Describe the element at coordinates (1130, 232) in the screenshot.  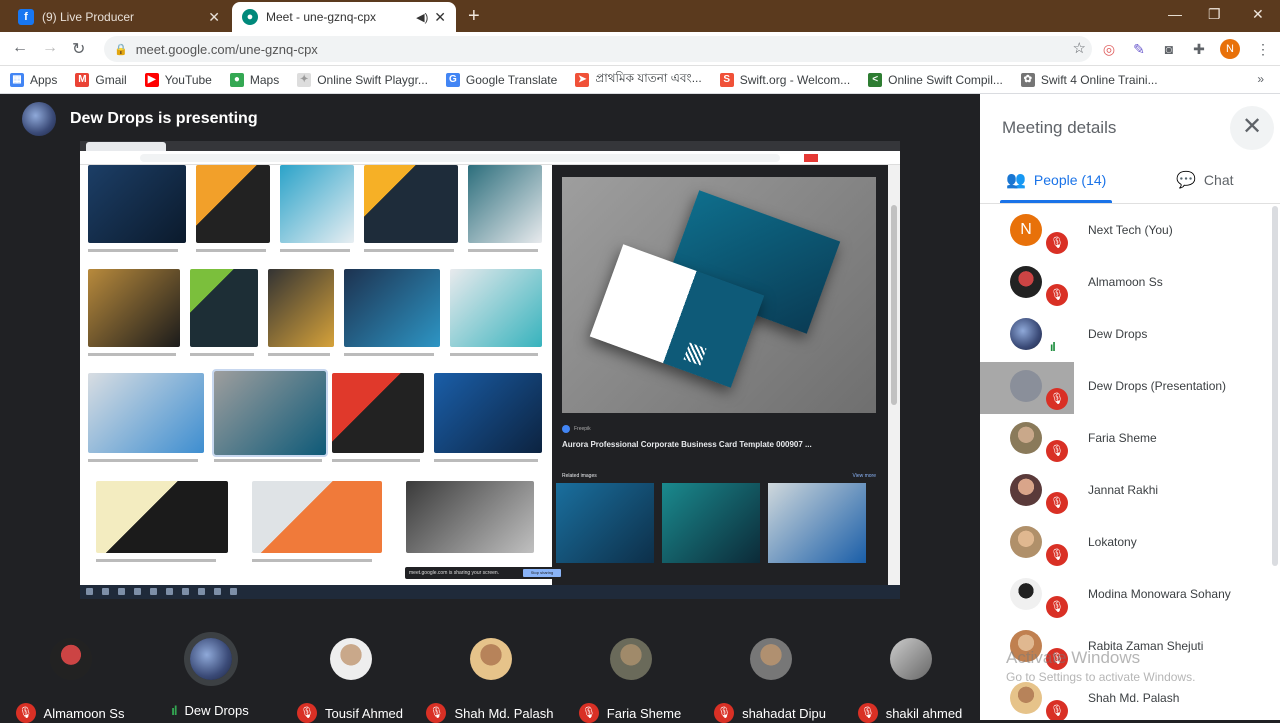
I see `list-item: N 🎙 Next Tech (You)` at that location.